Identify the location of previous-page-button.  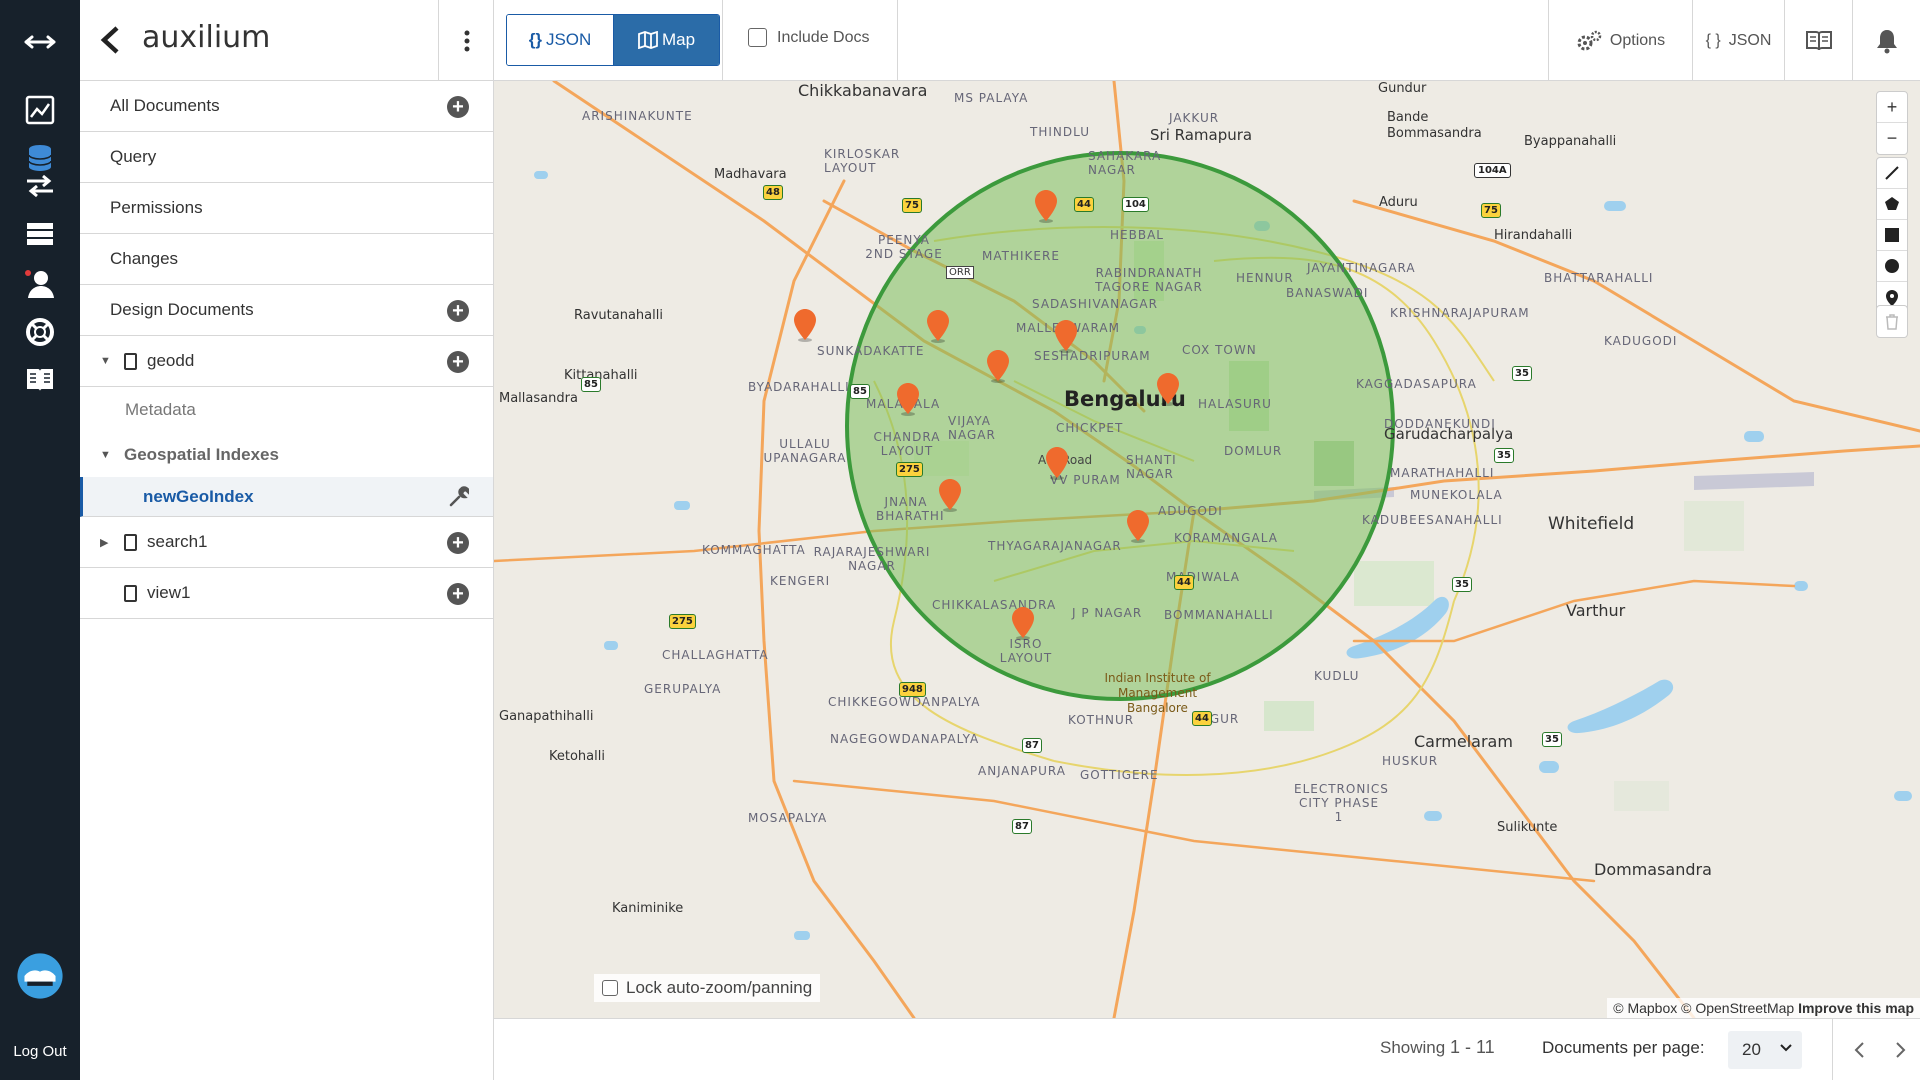
(1859, 1050).